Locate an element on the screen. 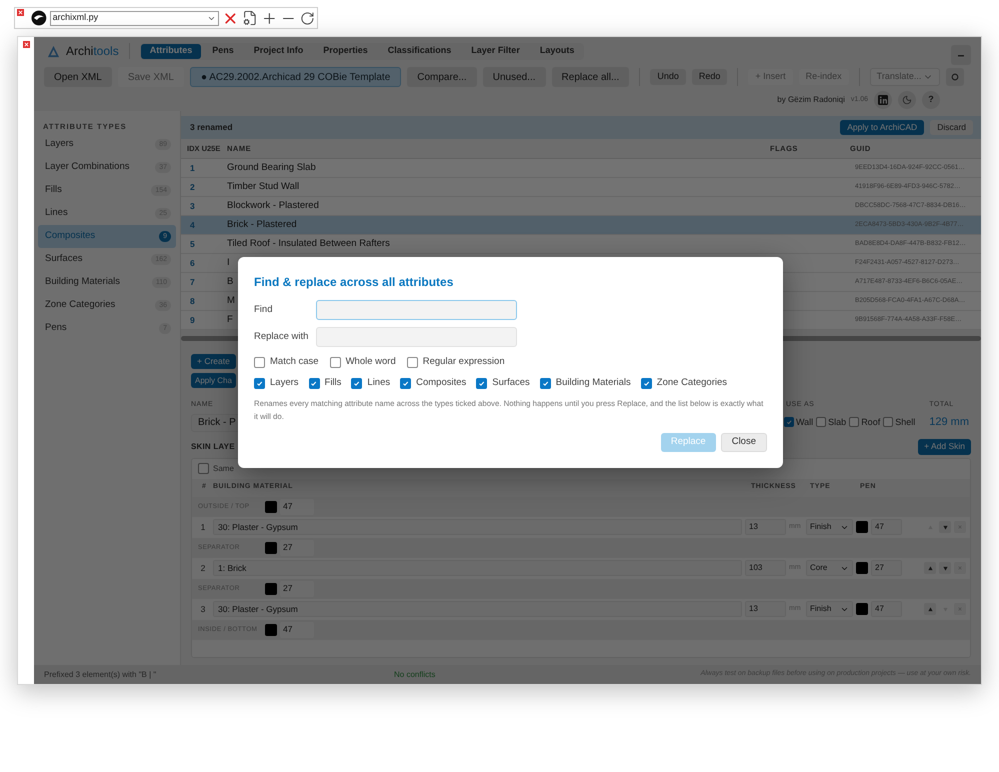 This screenshot has height=772, width=999. material-field: 1: Brick is located at coordinates (477, 568).